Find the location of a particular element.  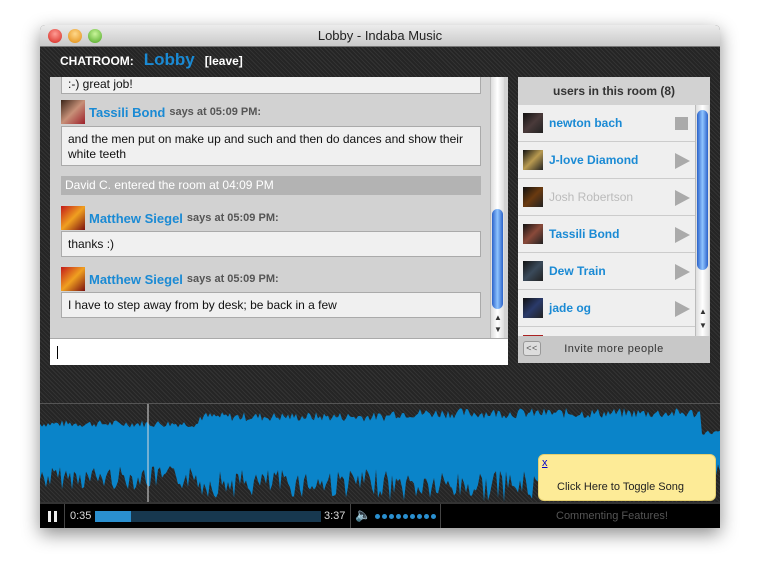

user-row: Dew Train is located at coordinates (606, 271).